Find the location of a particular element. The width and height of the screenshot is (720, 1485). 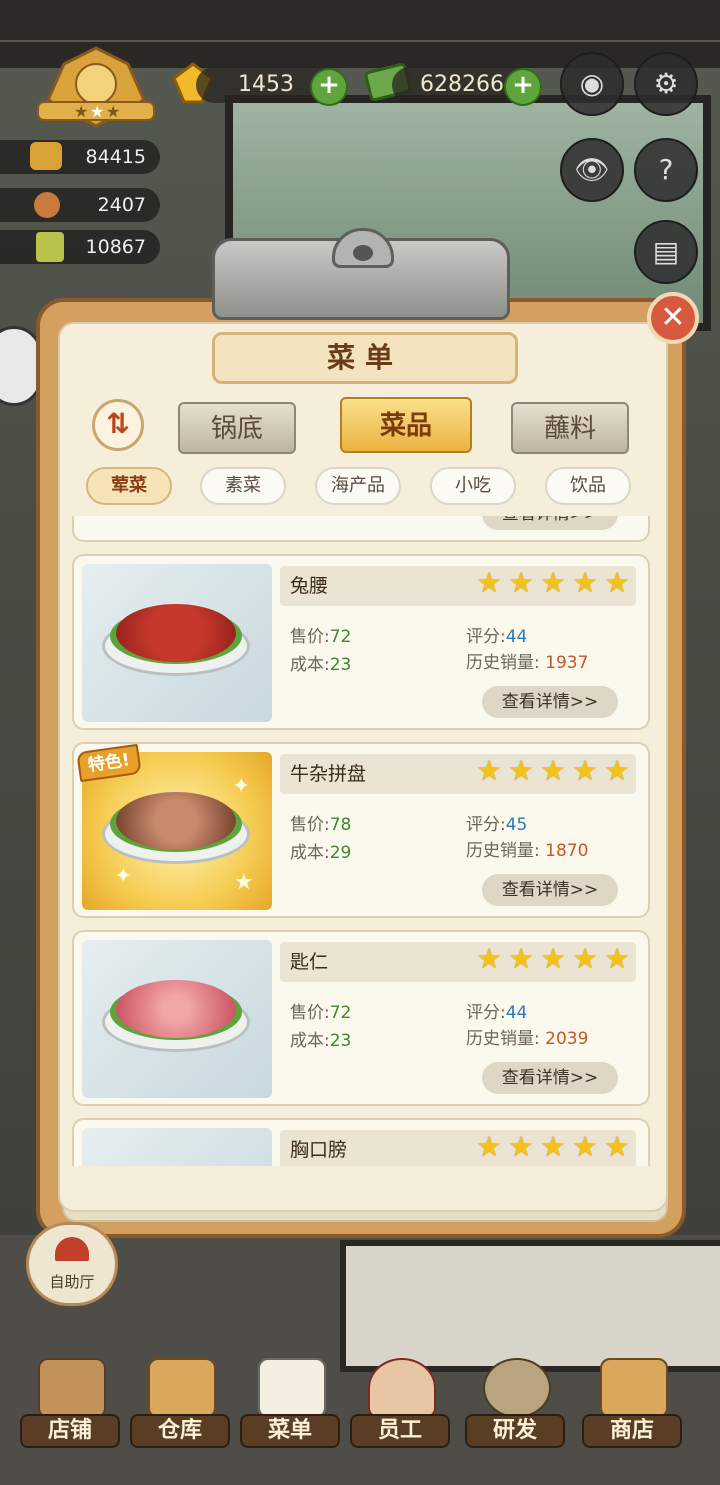

tab-broth: 锅底 is located at coordinates (237, 428).